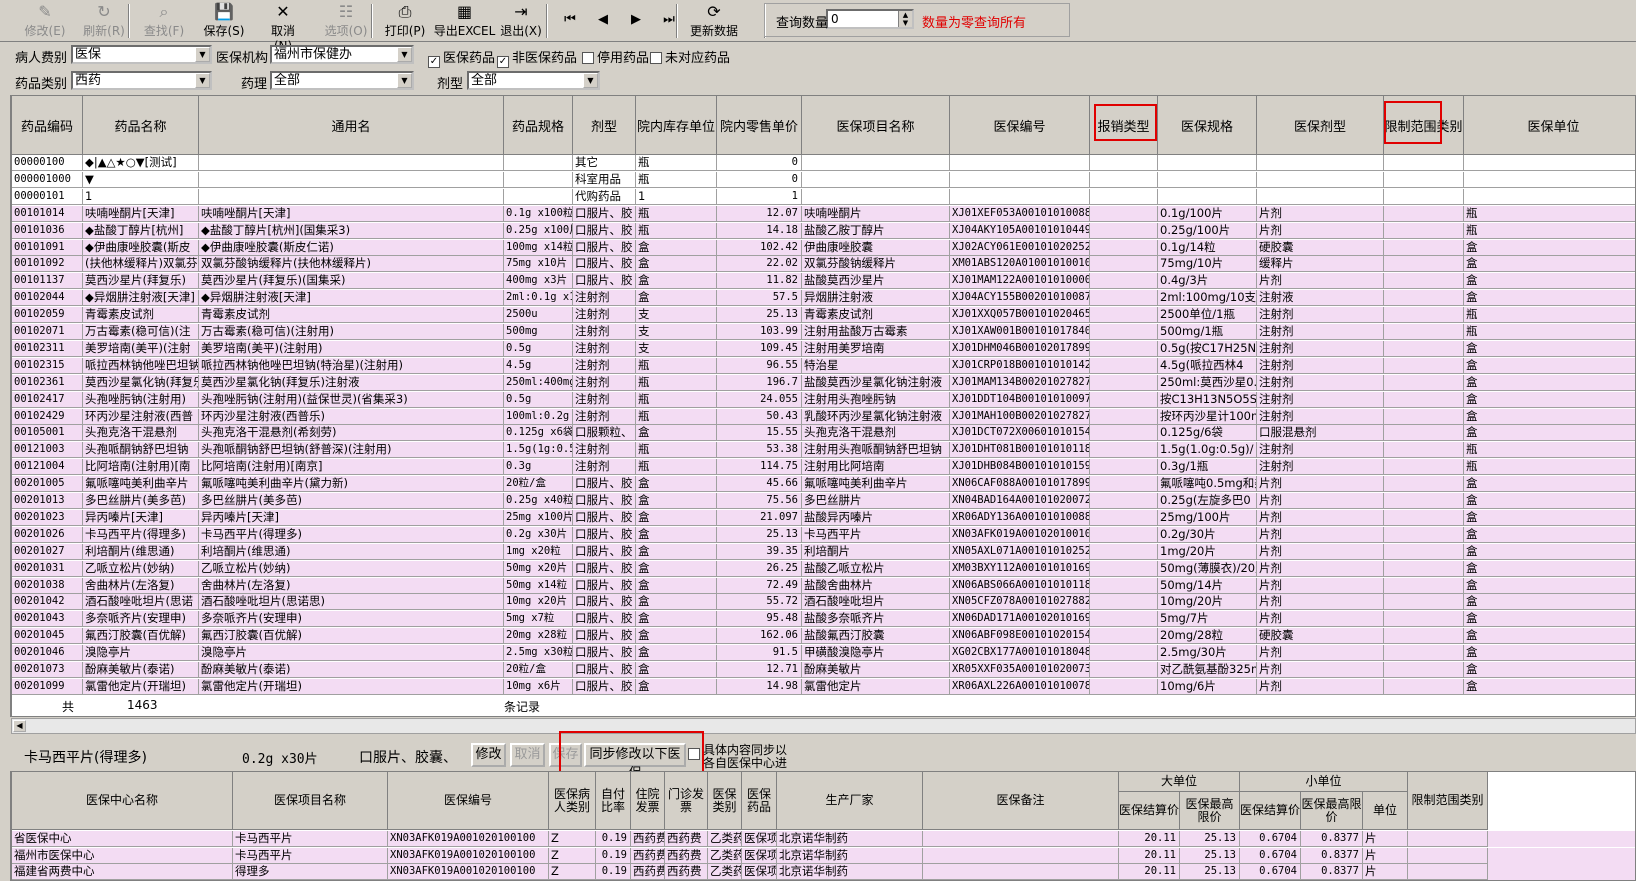  I want to click on table-cell: 14.98, so click(759, 686).